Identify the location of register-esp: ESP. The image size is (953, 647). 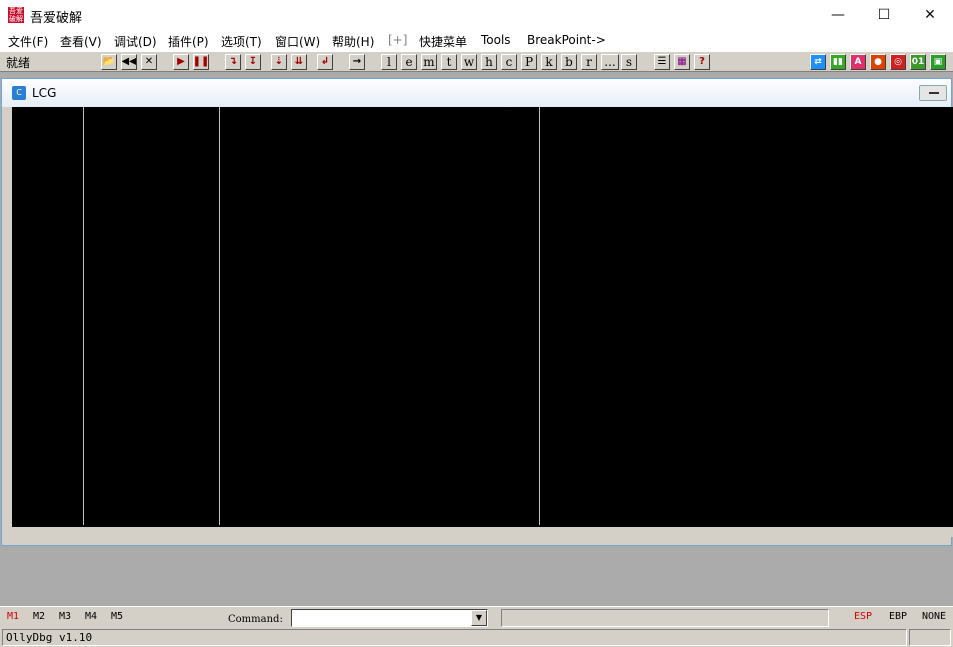
(863, 616).